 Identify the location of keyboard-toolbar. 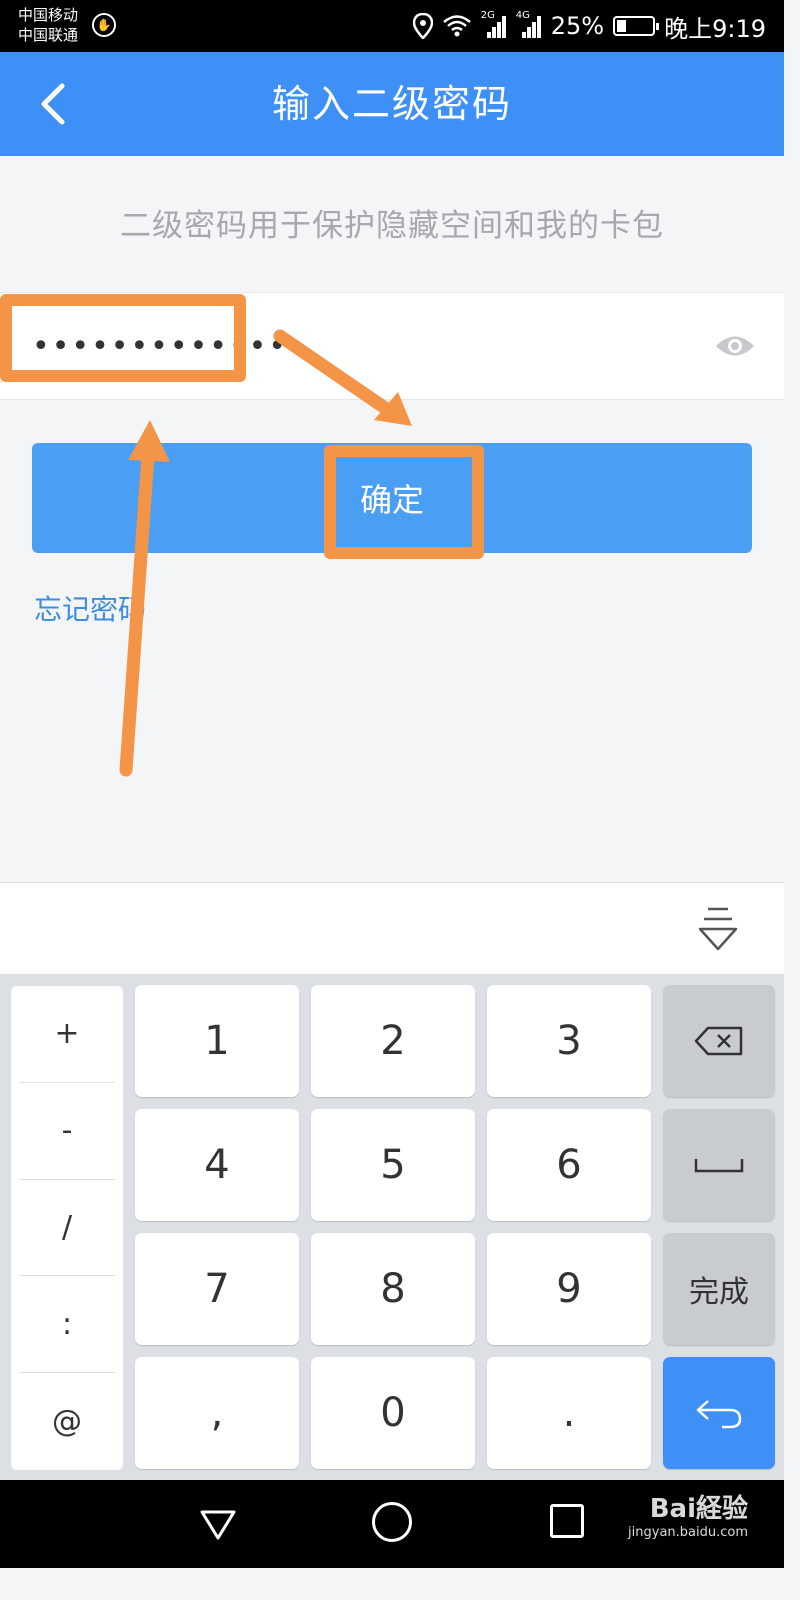
(392, 928).